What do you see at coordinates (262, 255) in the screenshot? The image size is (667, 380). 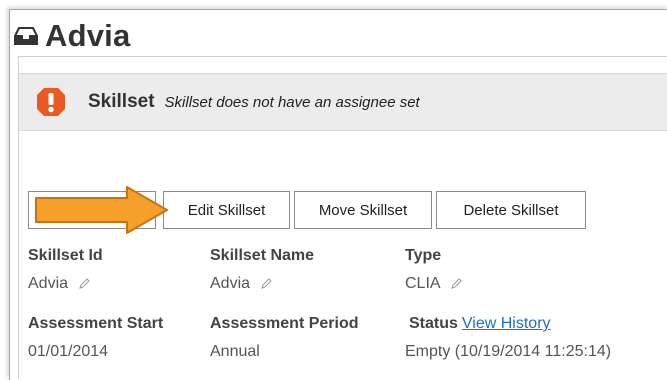 I see `skillset-name-label: Skillset Name` at bounding box center [262, 255].